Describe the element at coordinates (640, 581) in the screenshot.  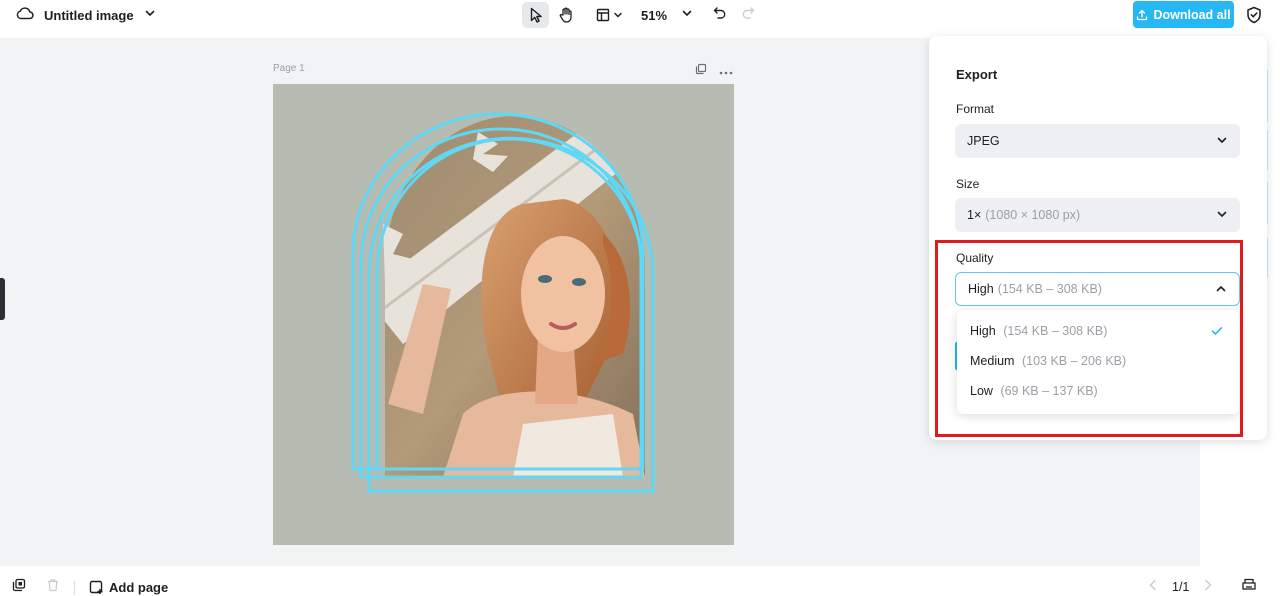
I see `bottom-bar: Add page 1/1` at that location.